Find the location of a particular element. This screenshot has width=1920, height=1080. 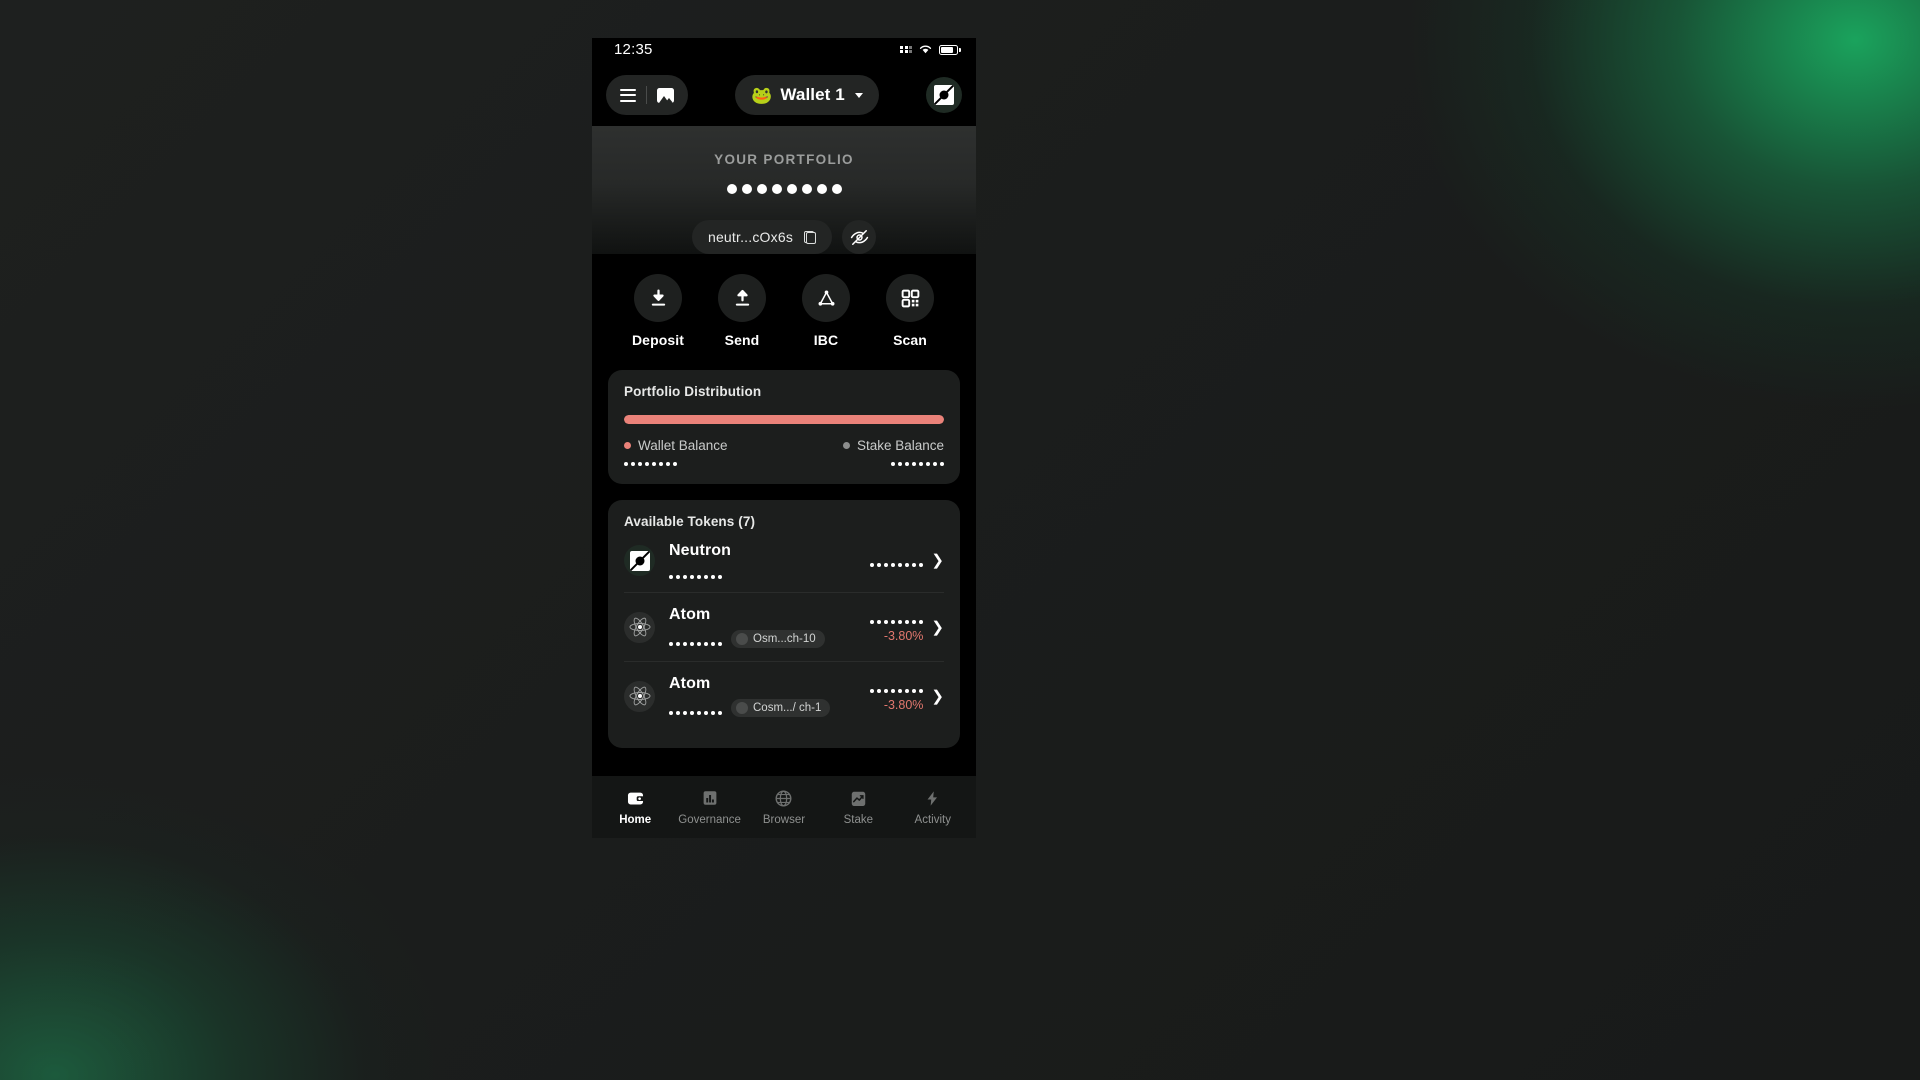

chevron-down-icon is located at coordinates (858, 95).